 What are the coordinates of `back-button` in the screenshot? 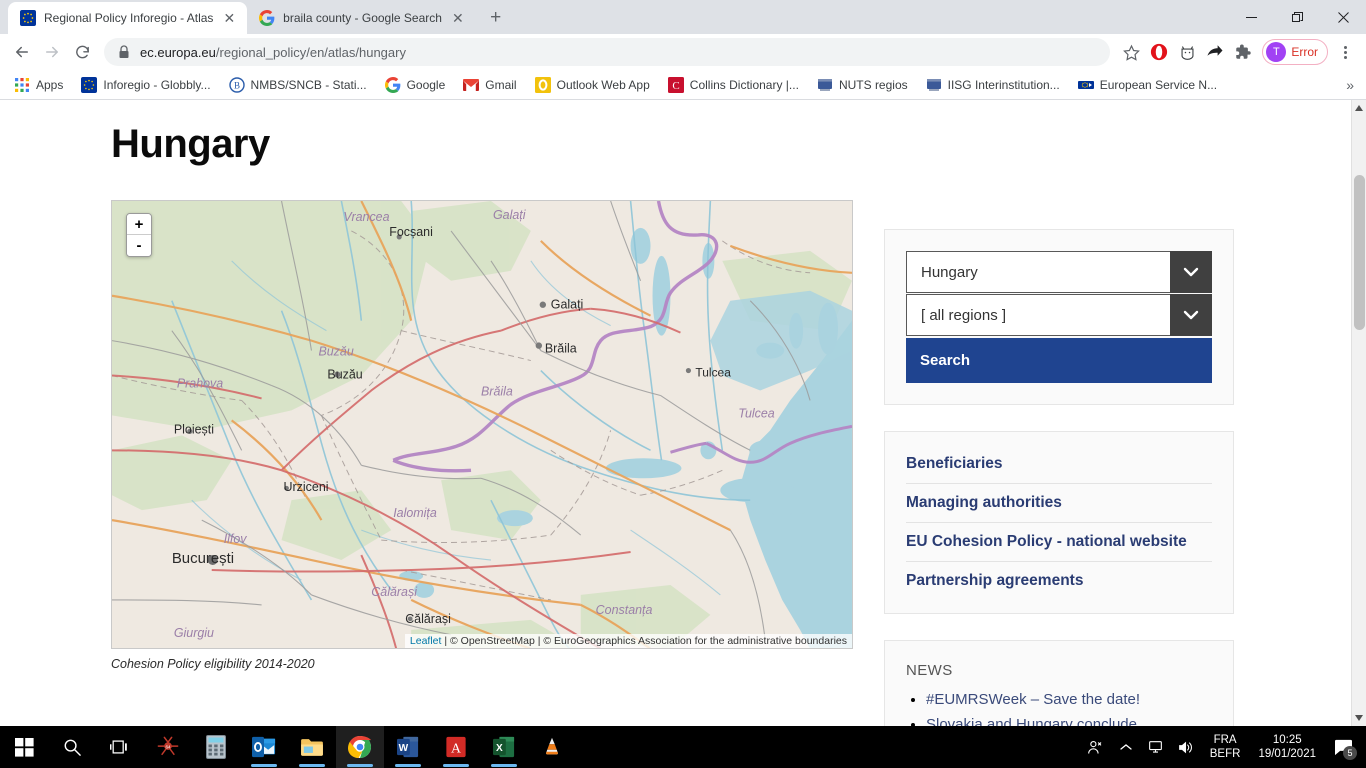 It's located at (22, 52).